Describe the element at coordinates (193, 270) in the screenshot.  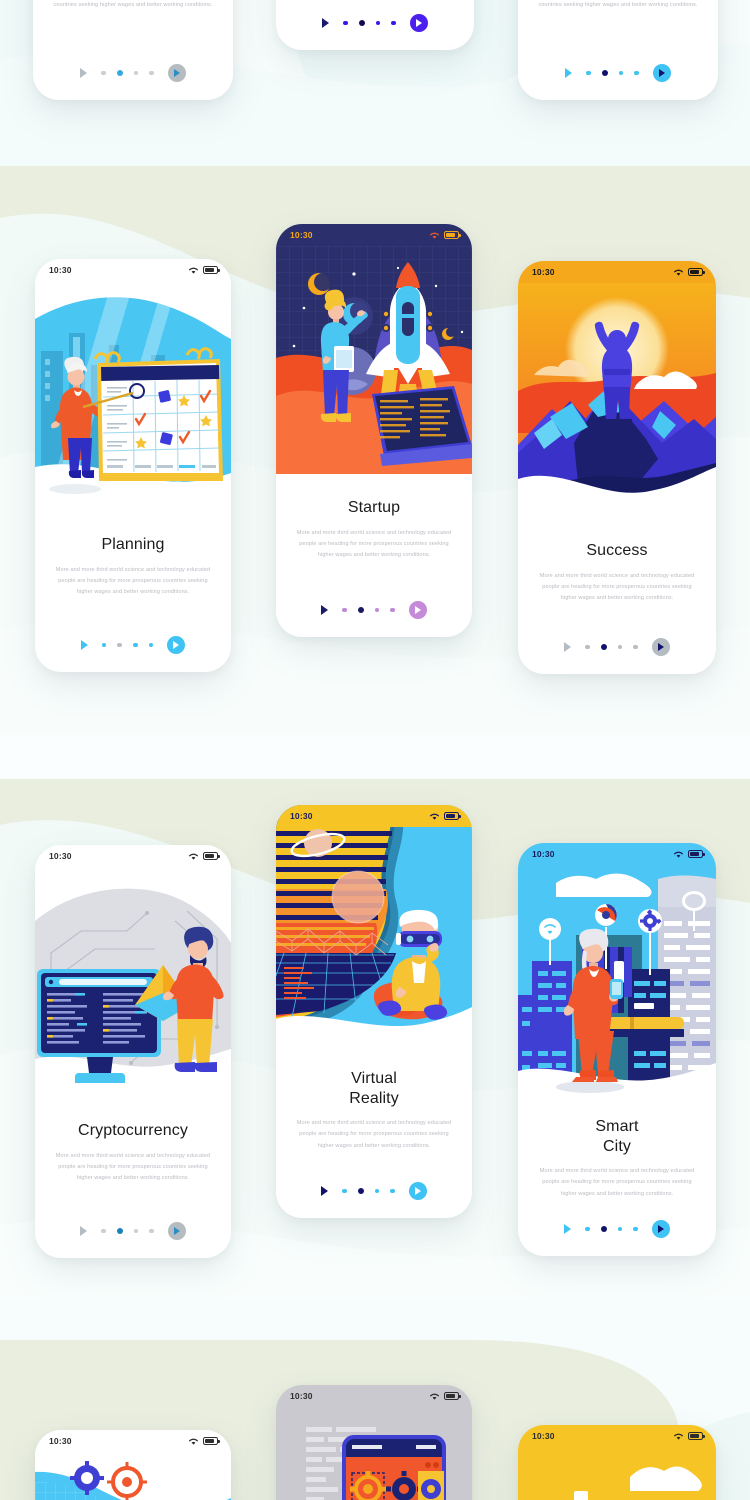
I see `wifi-icon` at that location.